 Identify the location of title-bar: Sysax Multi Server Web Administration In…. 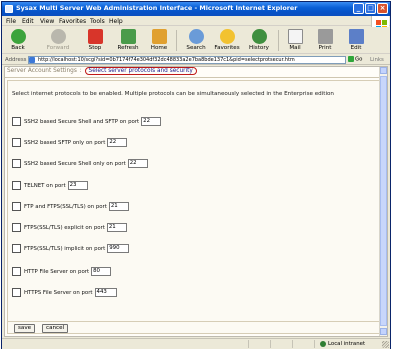
(196, 9).